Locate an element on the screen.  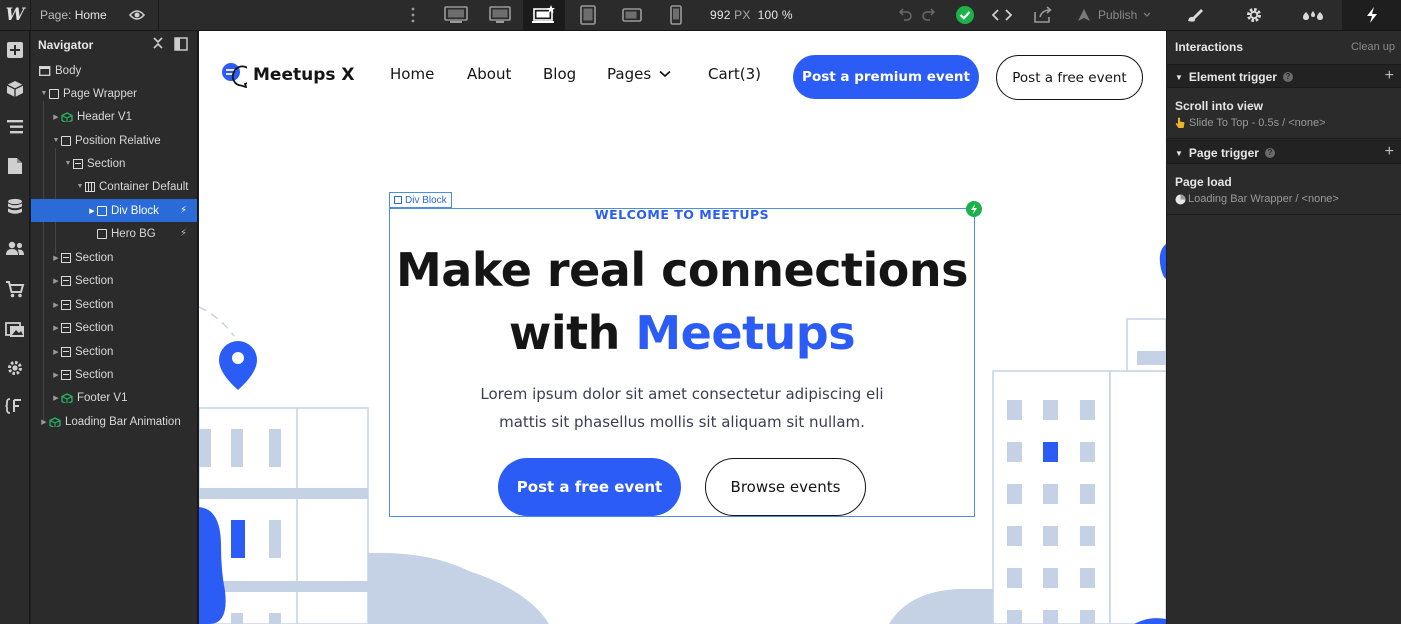
tree-item-page-wrapper: ▼ Page Wrapper is located at coordinates (114, 93).